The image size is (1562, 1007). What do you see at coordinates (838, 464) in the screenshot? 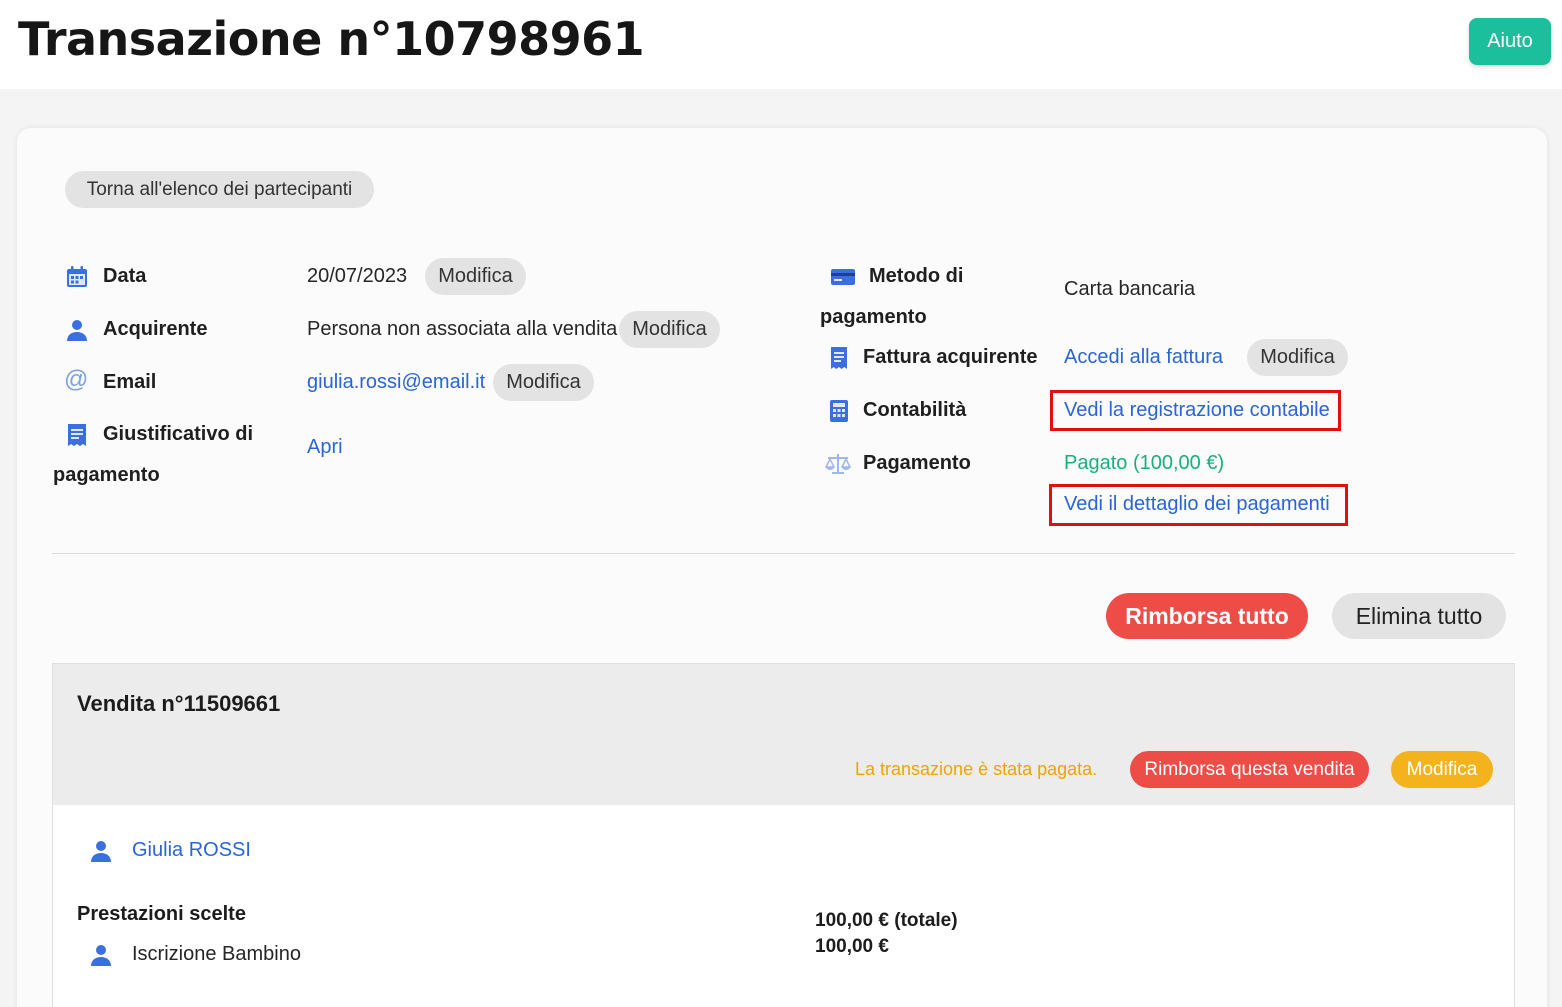
I see `balance-scale-icon` at bounding box center [838, 464].